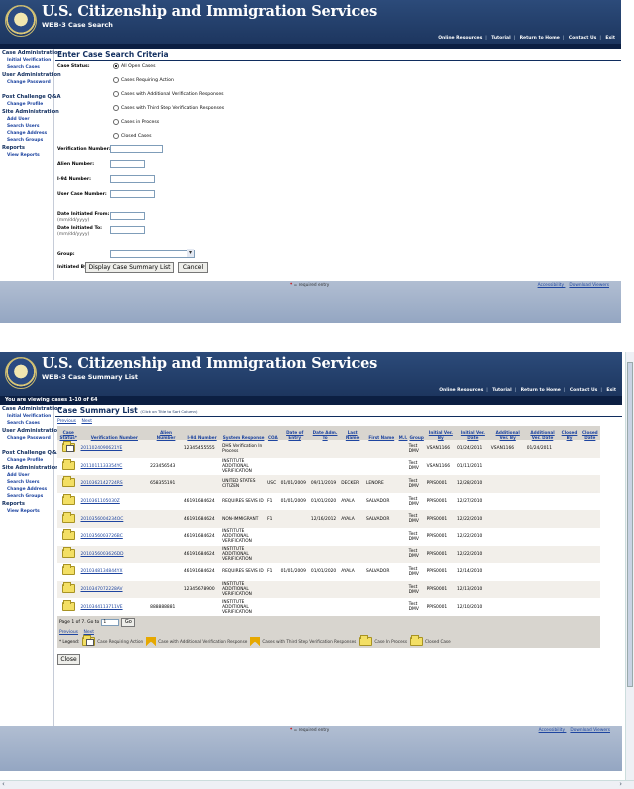  What do you see at coordinates (542, 433) in the screenshot?
I see `column-header: Additional Ver. Date` at bounding box center [542, 433].